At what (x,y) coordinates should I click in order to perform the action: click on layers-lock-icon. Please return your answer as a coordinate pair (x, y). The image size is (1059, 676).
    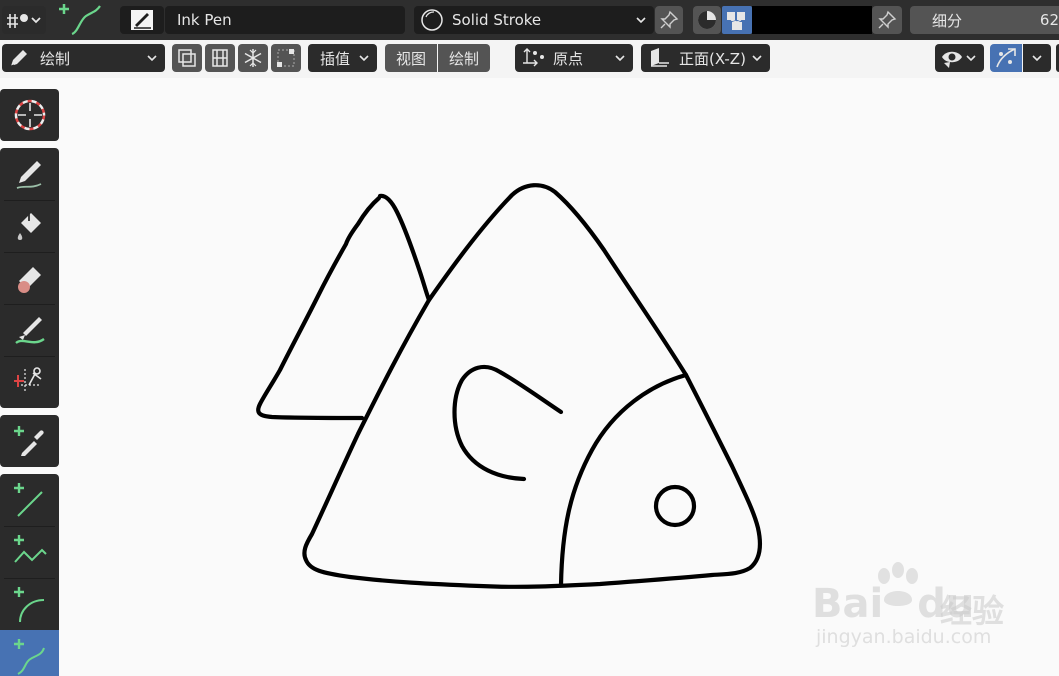
    Looking at the image, I should click on (220, 58).